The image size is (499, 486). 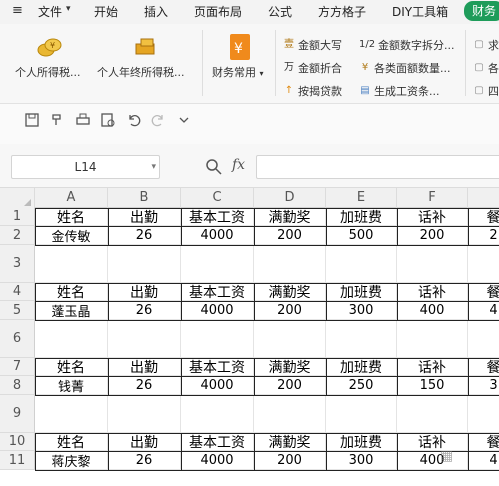 What do you see at coordinates (58, 120) in the screenshot?
I see `format-painter-icon` at bounding box center [58, 120].